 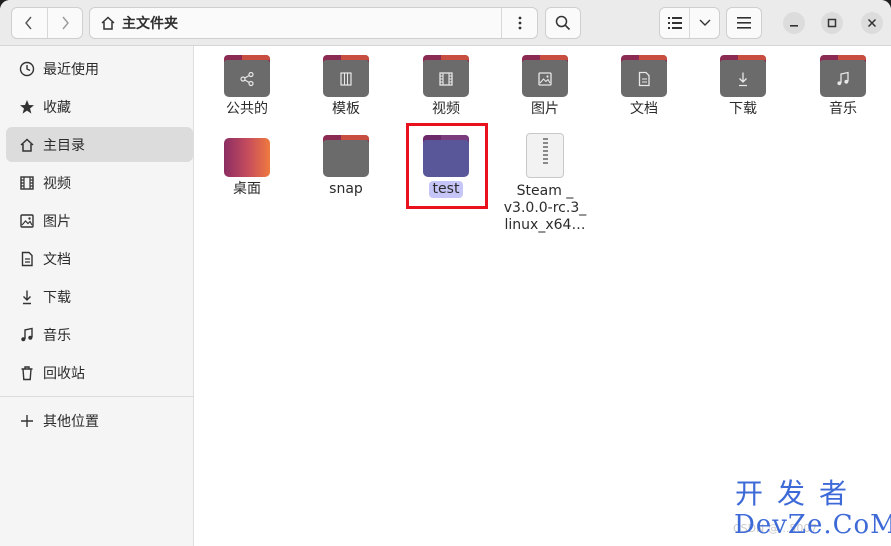 I want to click on sidebar-item-label: 音乐, so click(x=57, y=335).